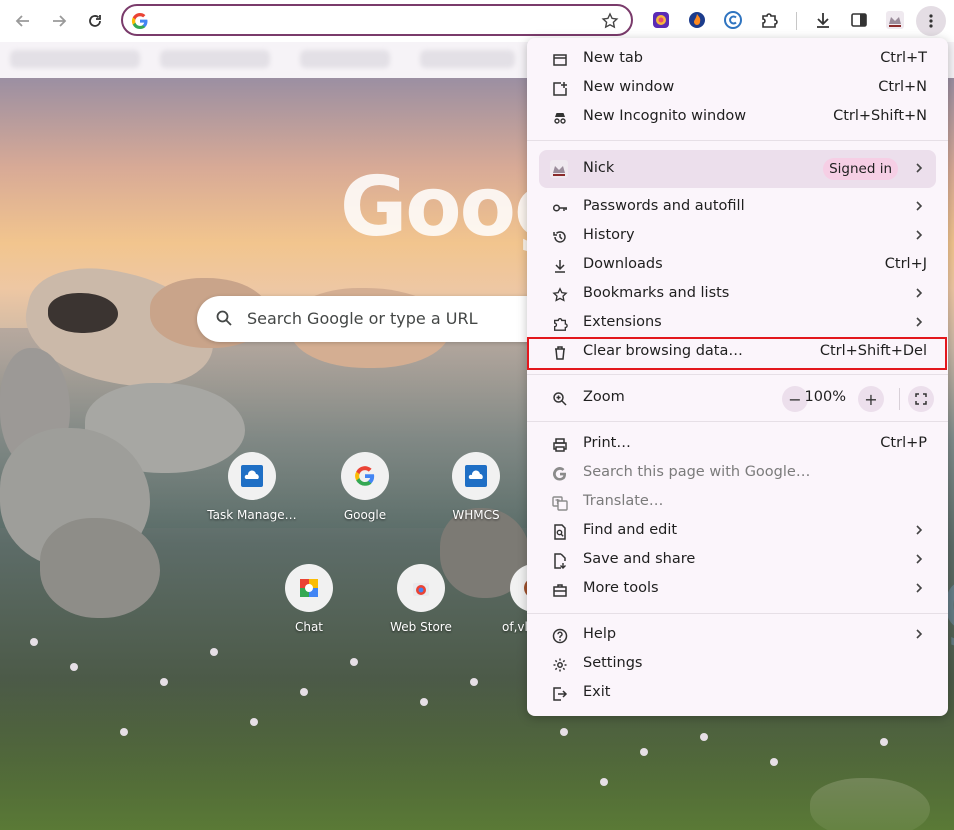  What do you see at coordinates (476, 515) in the screenshot?
I see `shortcut-label: WHMCS` at bounding box center [476, 515].